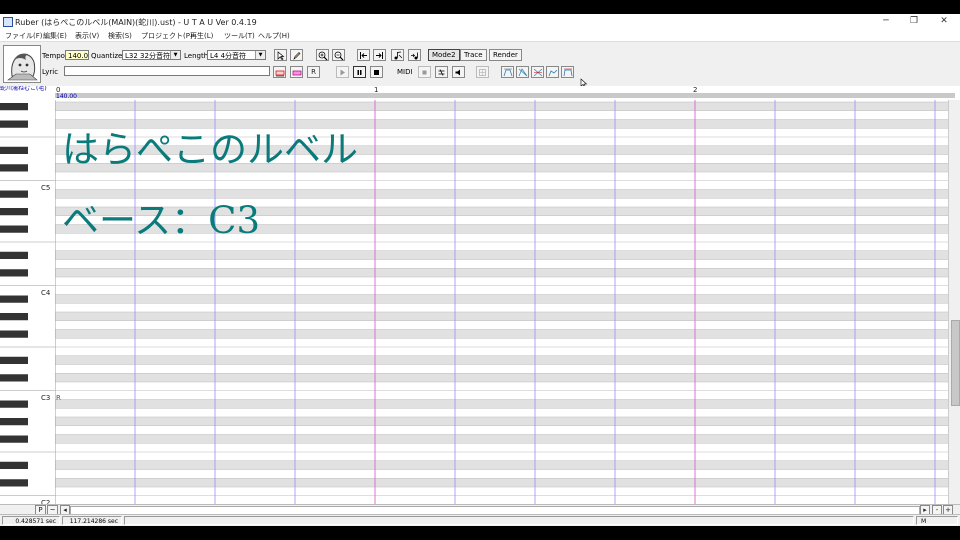 This screenshot has height=540, width=960. What do you see at coordinates (279, 72) in the screenshot?
I see `eraser-tool-button` at bounding box center [279, 72].